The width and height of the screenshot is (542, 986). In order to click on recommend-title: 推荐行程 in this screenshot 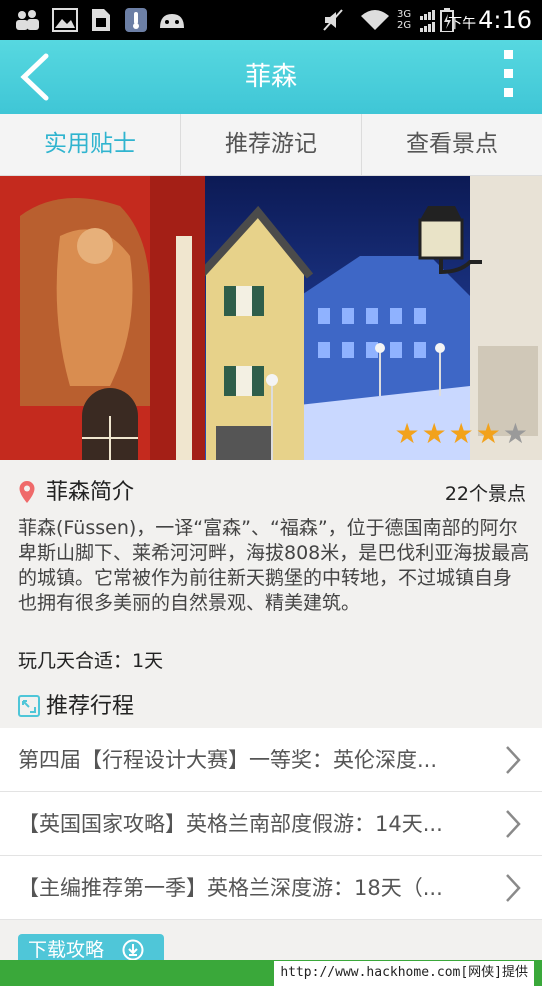, I will do `click(90, 706)`.